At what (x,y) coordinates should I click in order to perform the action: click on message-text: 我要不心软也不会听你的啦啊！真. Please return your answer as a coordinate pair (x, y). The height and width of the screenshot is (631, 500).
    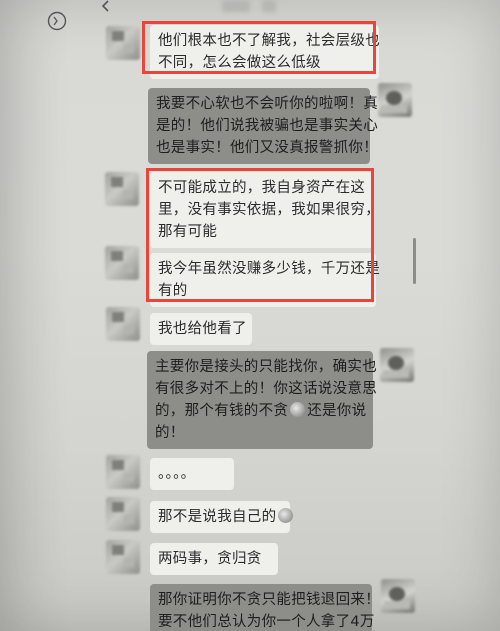
    Looking at the image, I should click on (267, 104).